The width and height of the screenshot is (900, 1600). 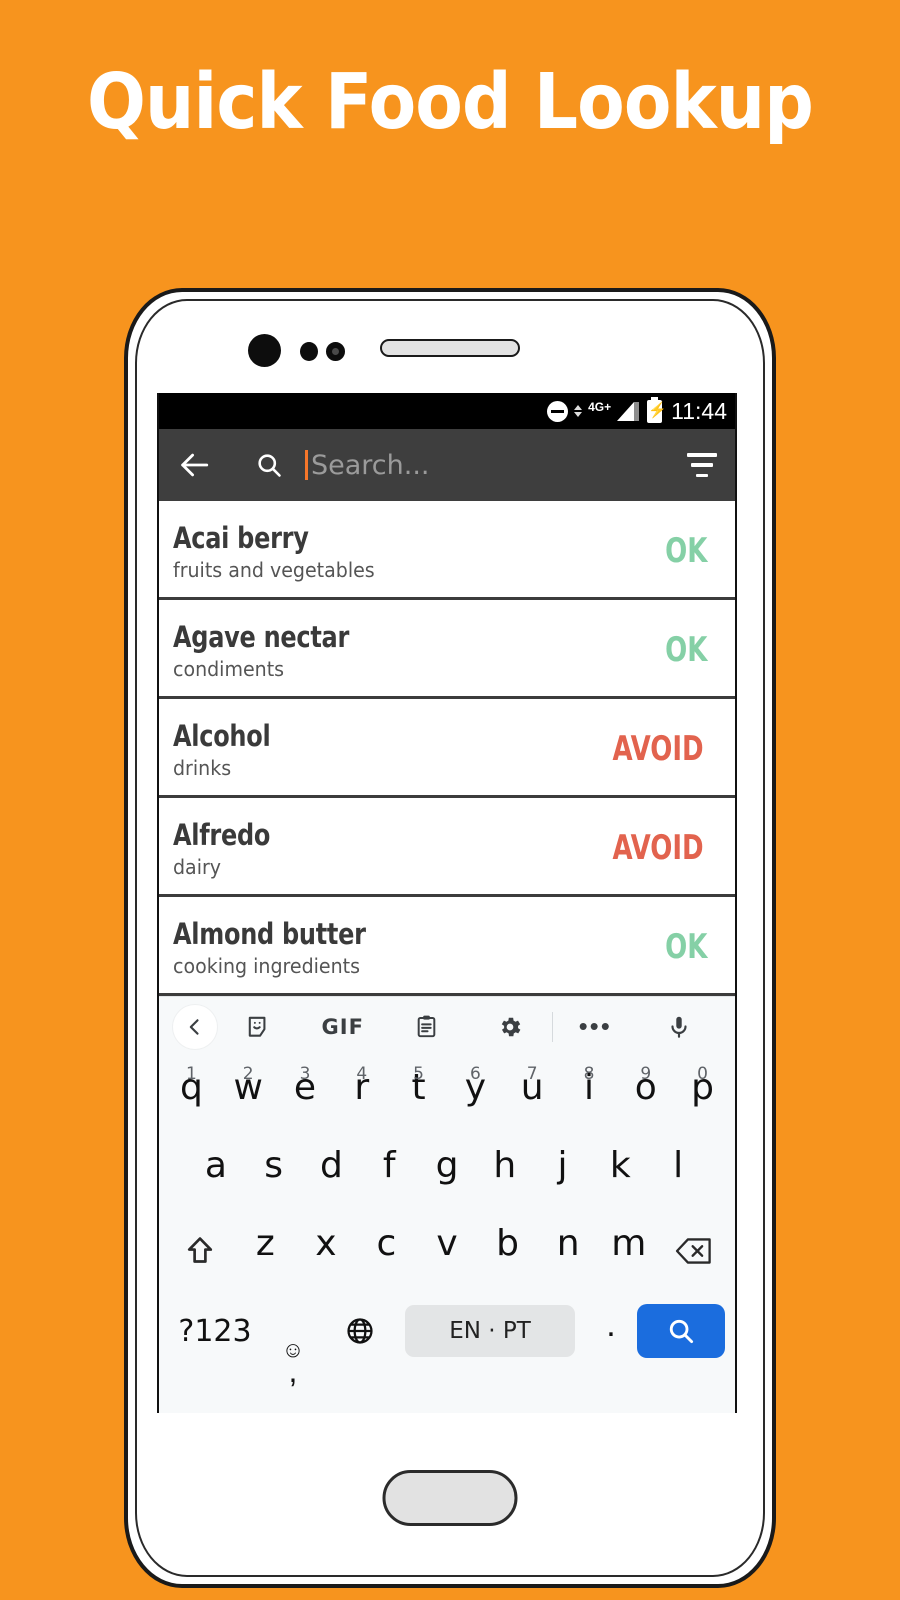 I want to click on food-category: dairy, so click(x=197, y=866).